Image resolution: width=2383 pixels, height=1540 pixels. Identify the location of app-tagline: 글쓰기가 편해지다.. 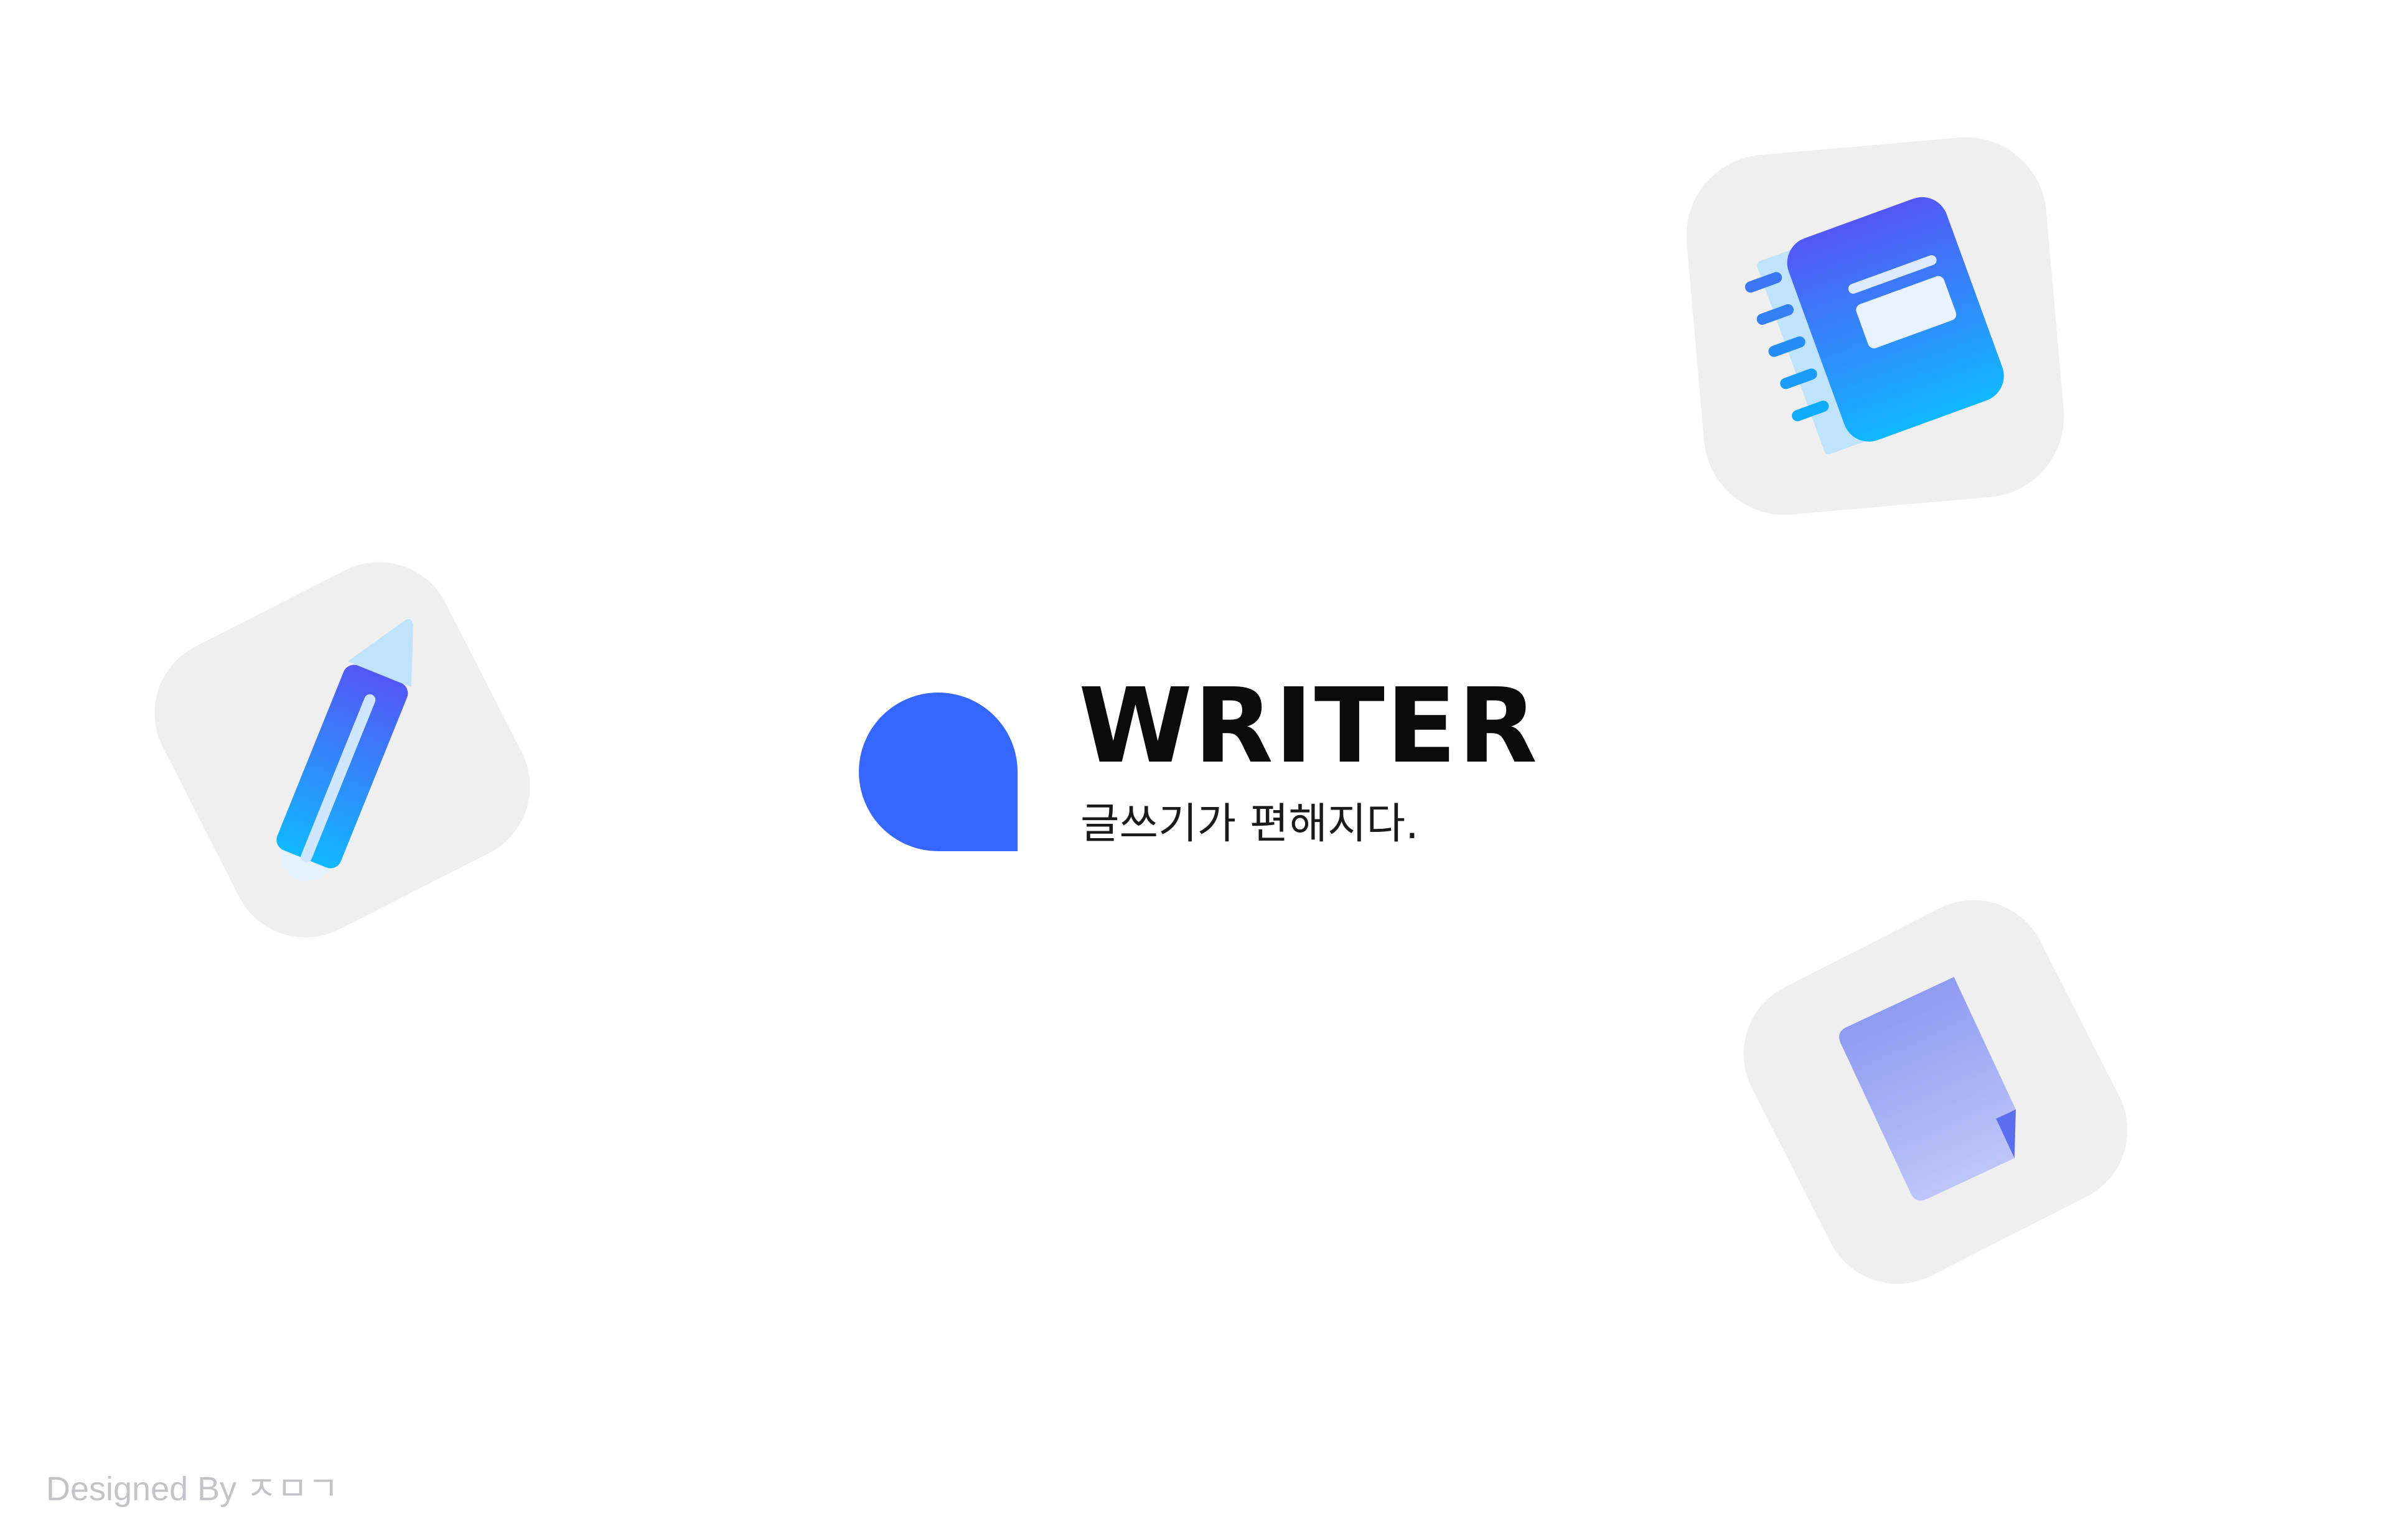
(1249, 824).